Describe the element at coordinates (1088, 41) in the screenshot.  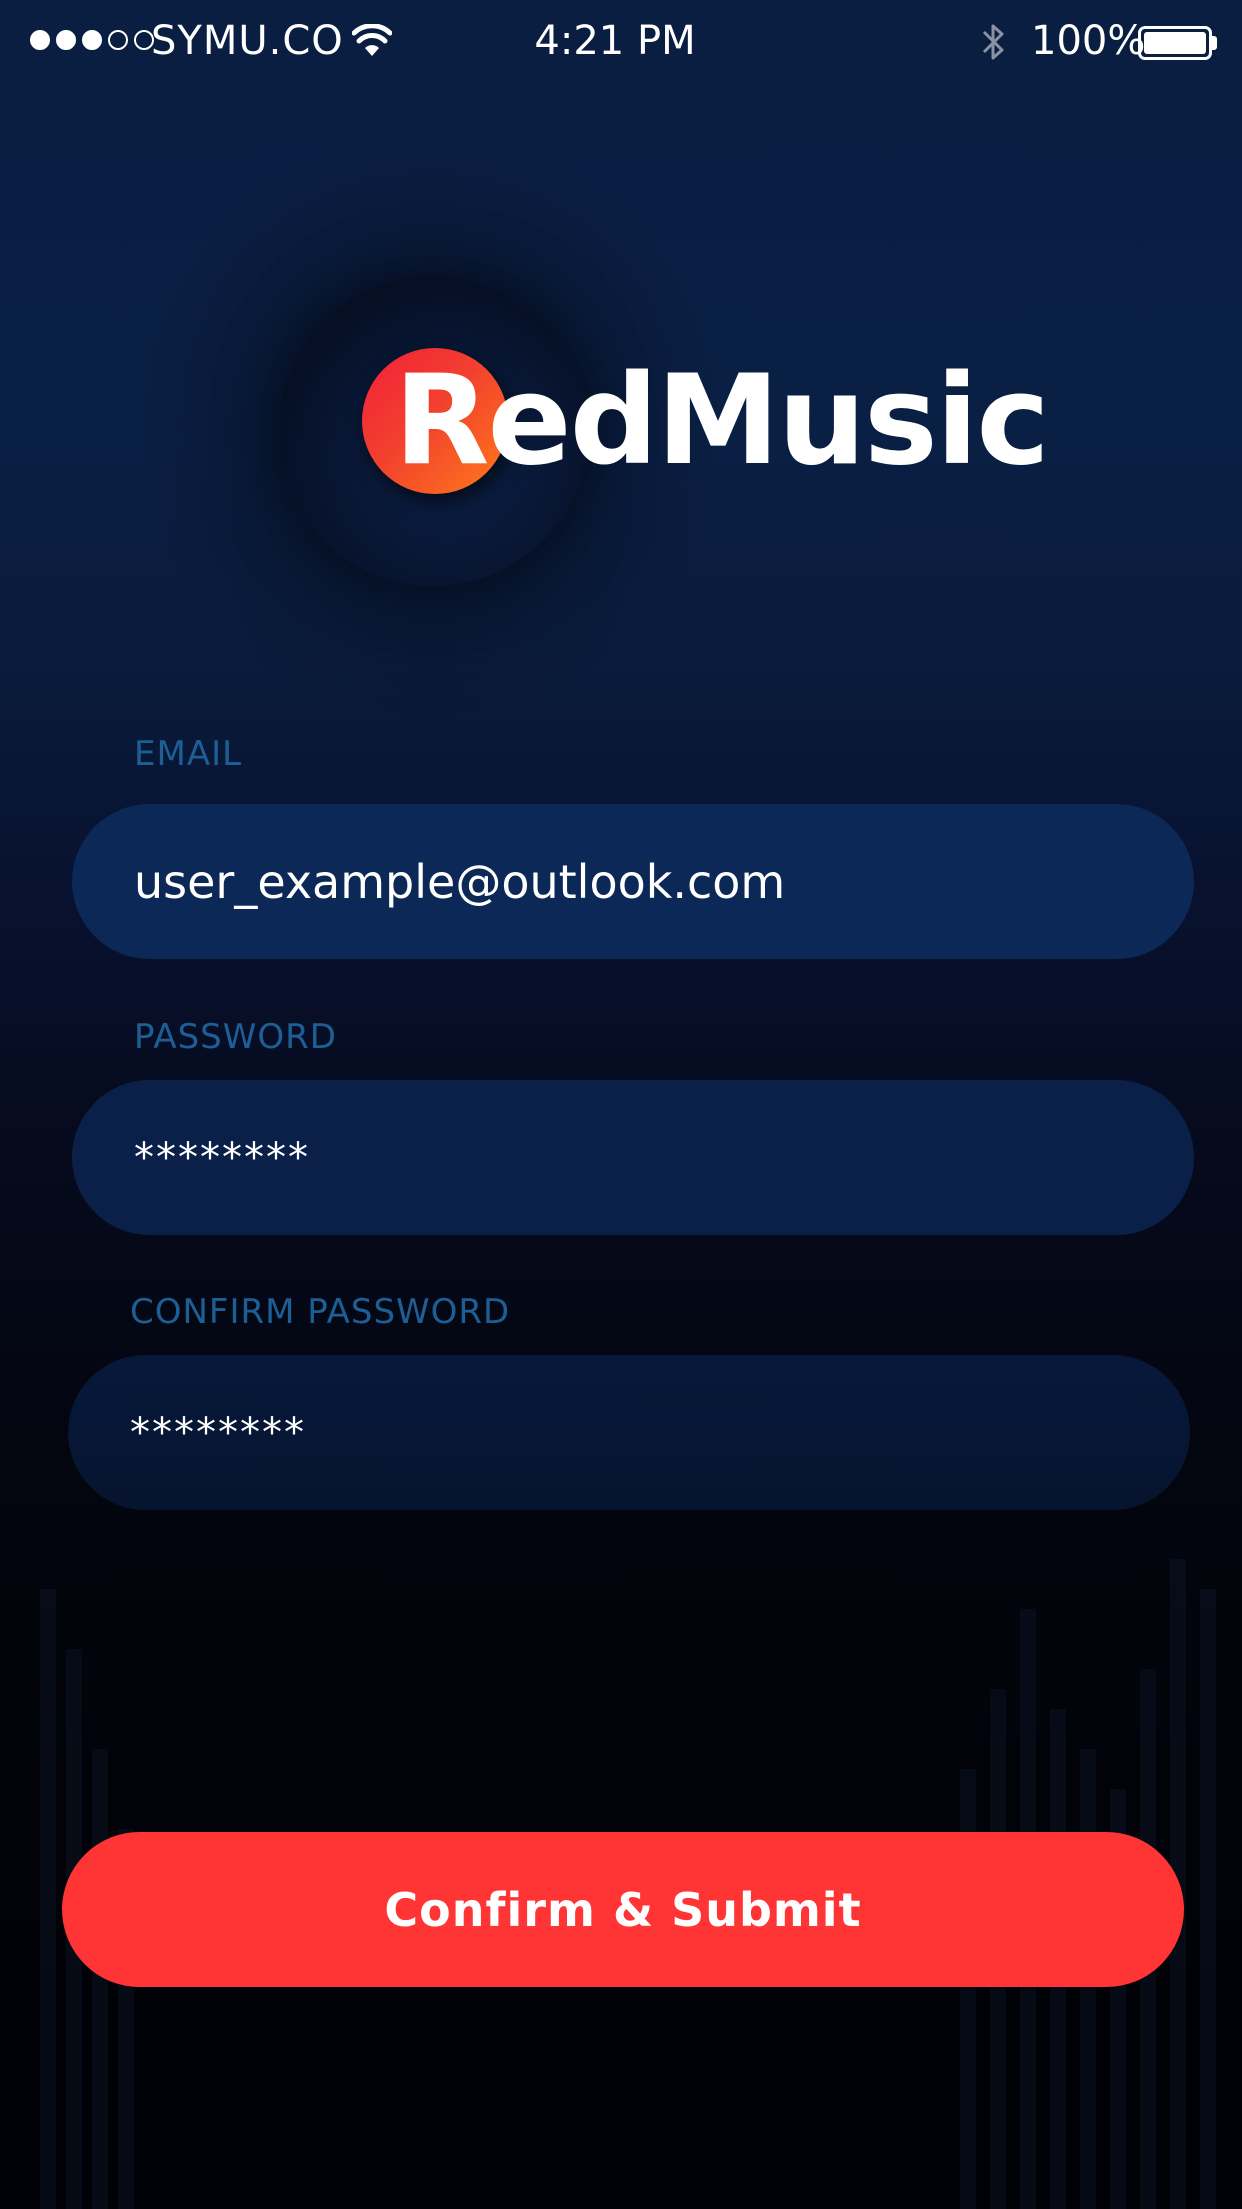
I see `battery-percentage: 100%` at that location.